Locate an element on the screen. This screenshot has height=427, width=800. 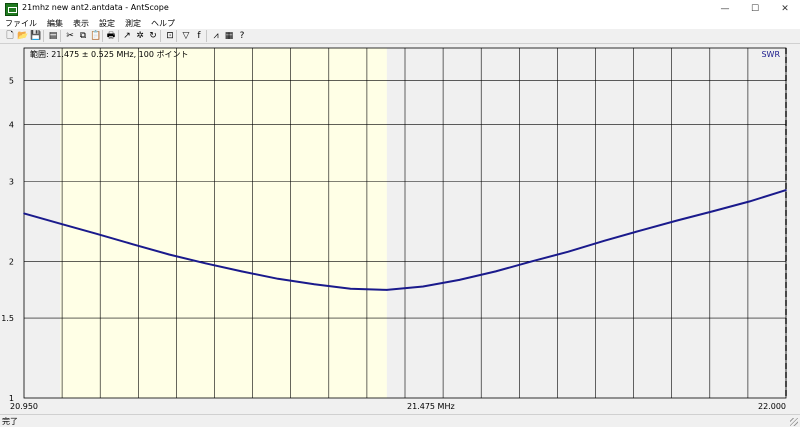
x-tick-label: 21.475 MHz is located at coordinates (431, 406).